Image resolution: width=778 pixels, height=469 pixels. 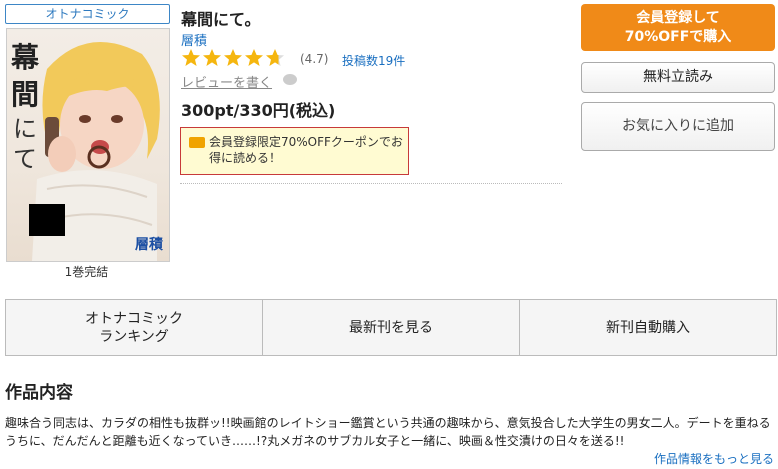 I want to click on book-title: 幕間にて。, so click(x=221, y=19).